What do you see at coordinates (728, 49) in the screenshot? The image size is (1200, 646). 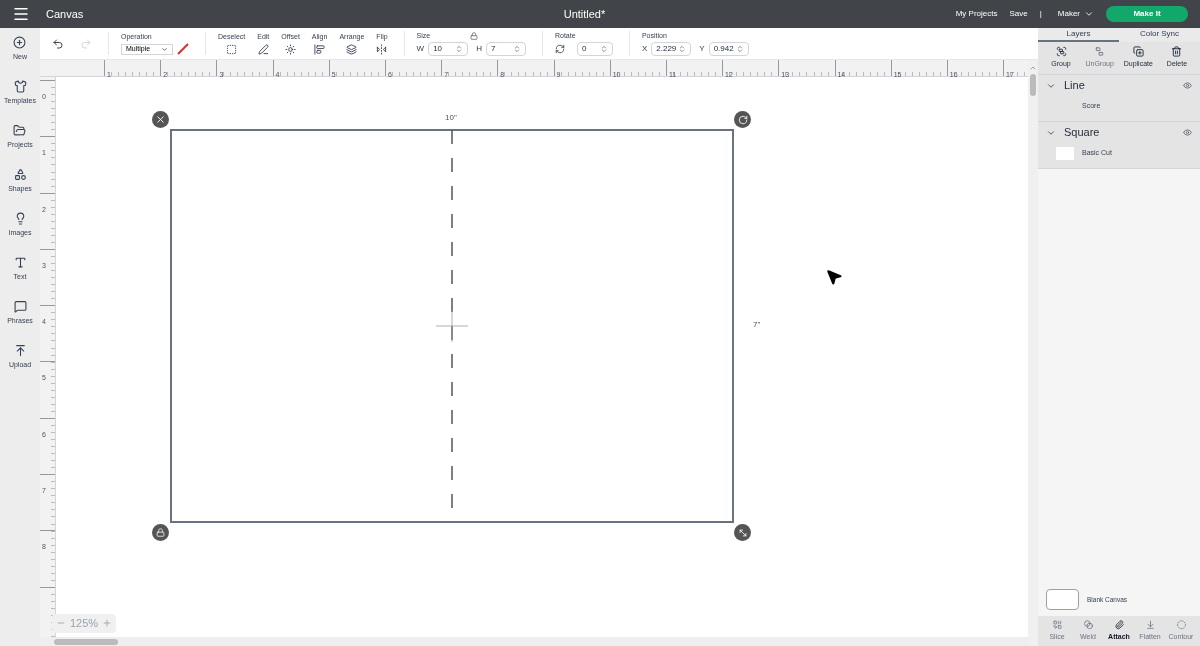 I see `number-field: 0.942` at bounding box center [728, 49].